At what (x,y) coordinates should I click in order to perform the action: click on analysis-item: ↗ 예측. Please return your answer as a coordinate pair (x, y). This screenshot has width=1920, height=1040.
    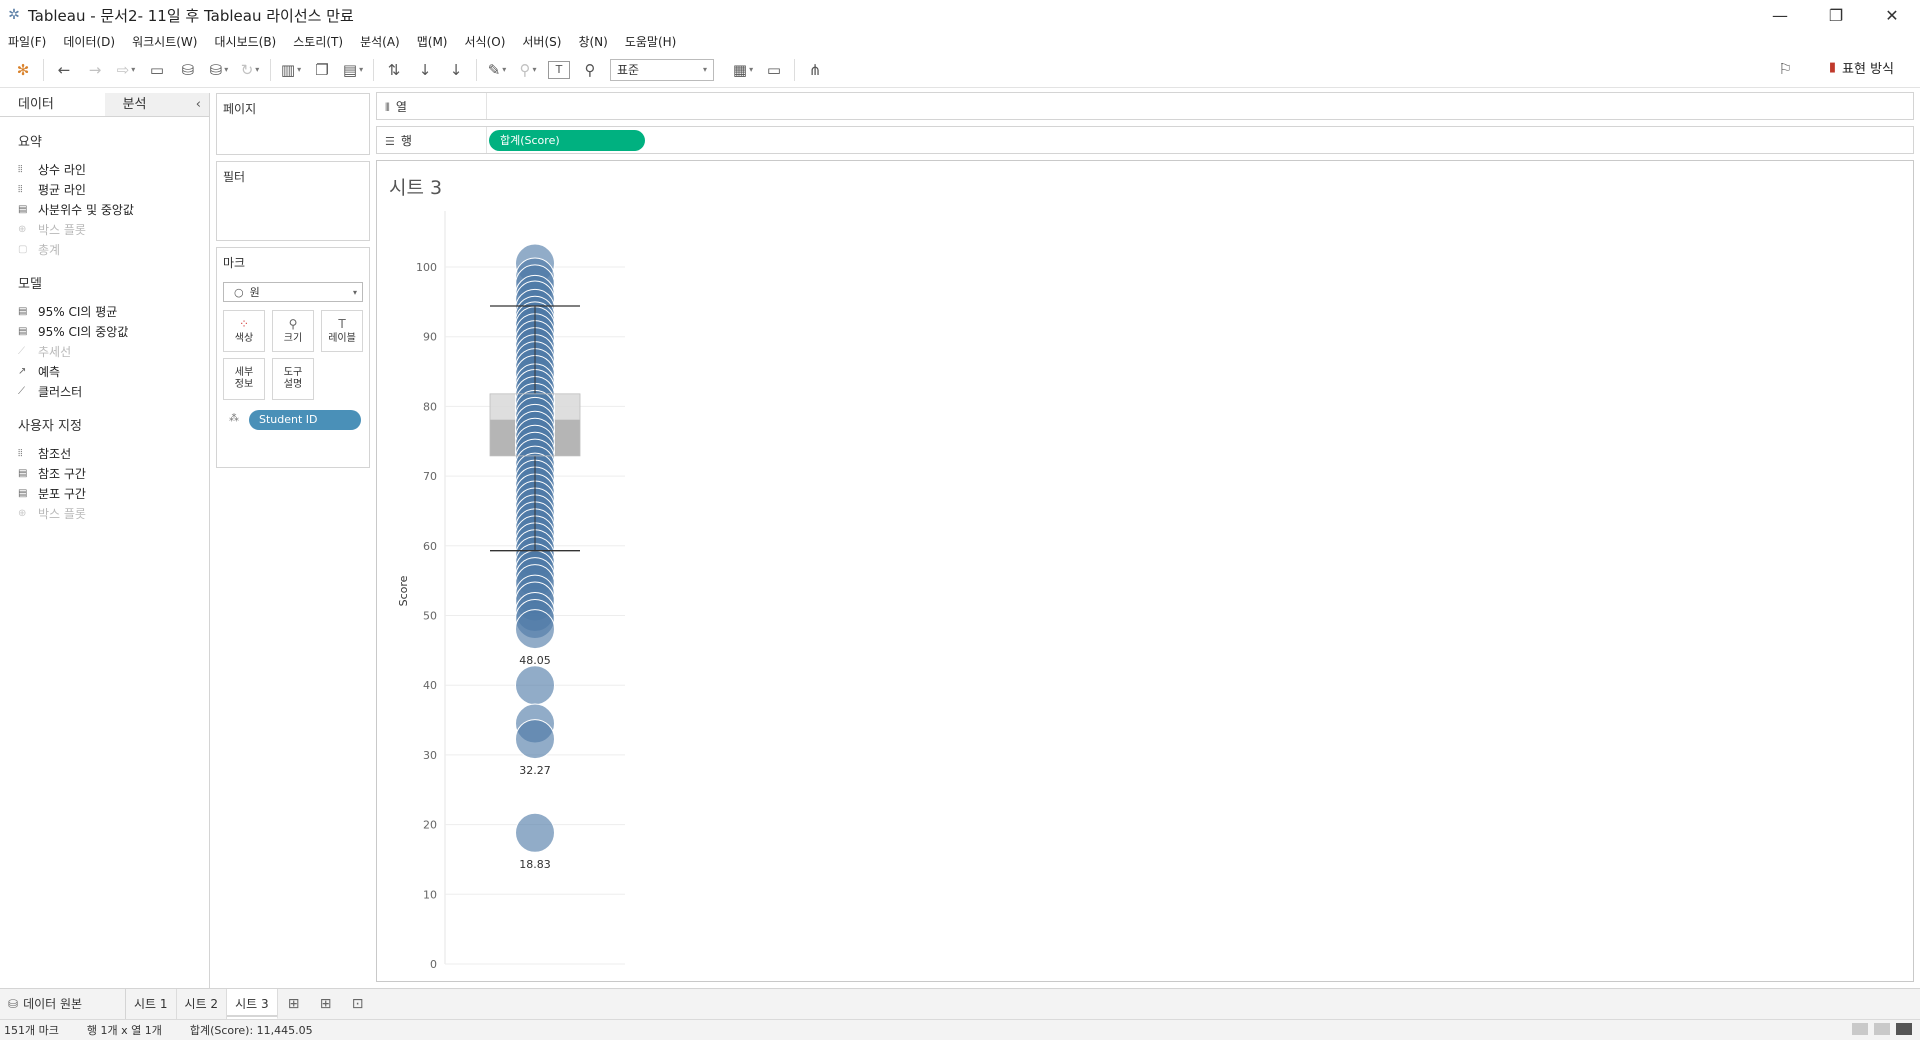
    Looking at the image, I should click on (113, 371).